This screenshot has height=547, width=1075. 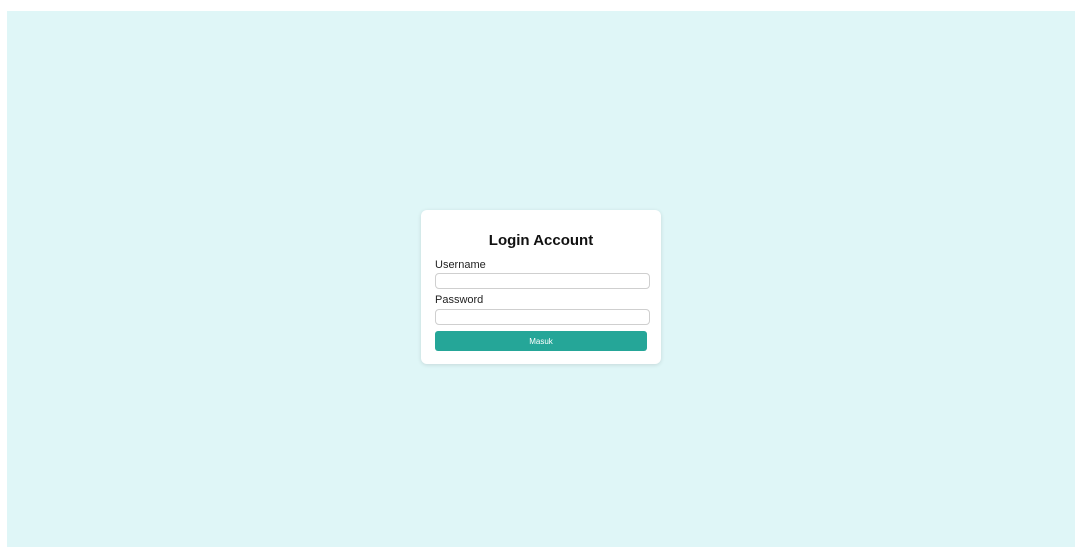 What do you see at coordinates (541, 240) in the screenshot?
I see `page-title: Login Account` at bounding box center [541, 240].